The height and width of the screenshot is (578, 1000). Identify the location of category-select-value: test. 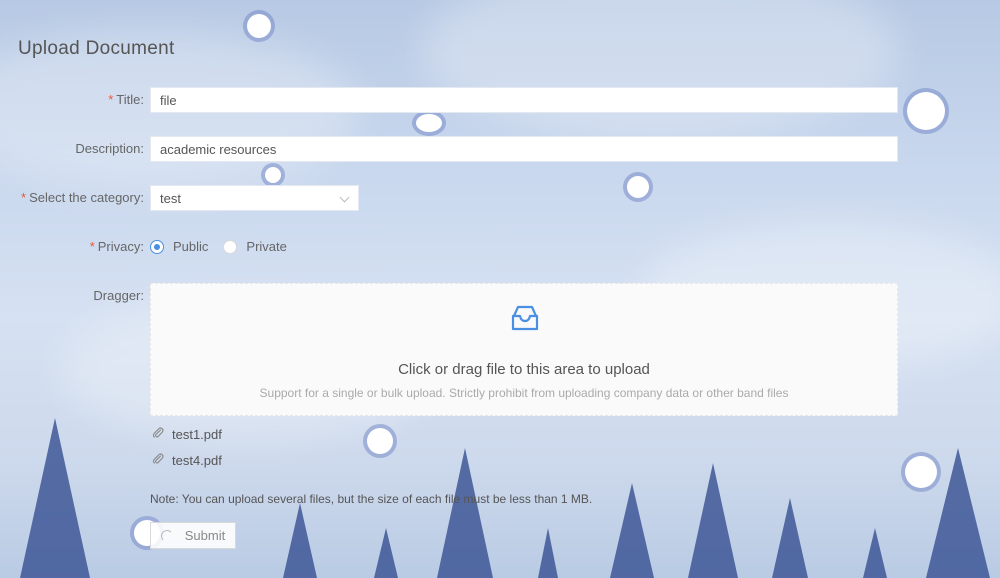
(170, 198).